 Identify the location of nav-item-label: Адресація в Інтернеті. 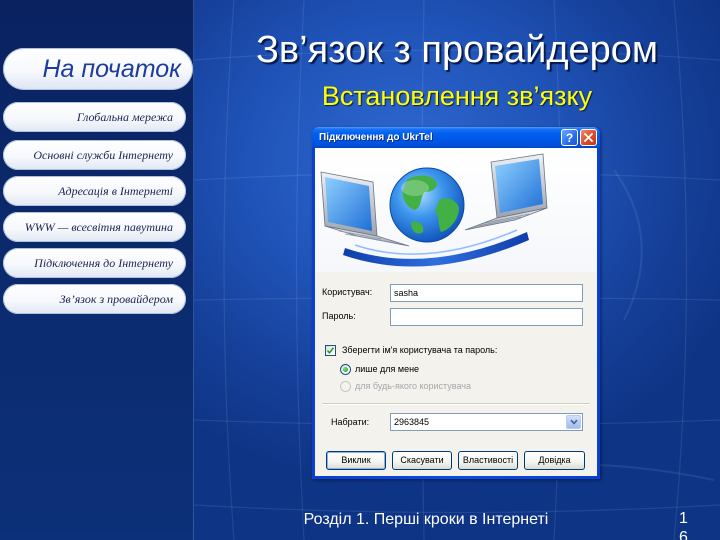
(115, 191).